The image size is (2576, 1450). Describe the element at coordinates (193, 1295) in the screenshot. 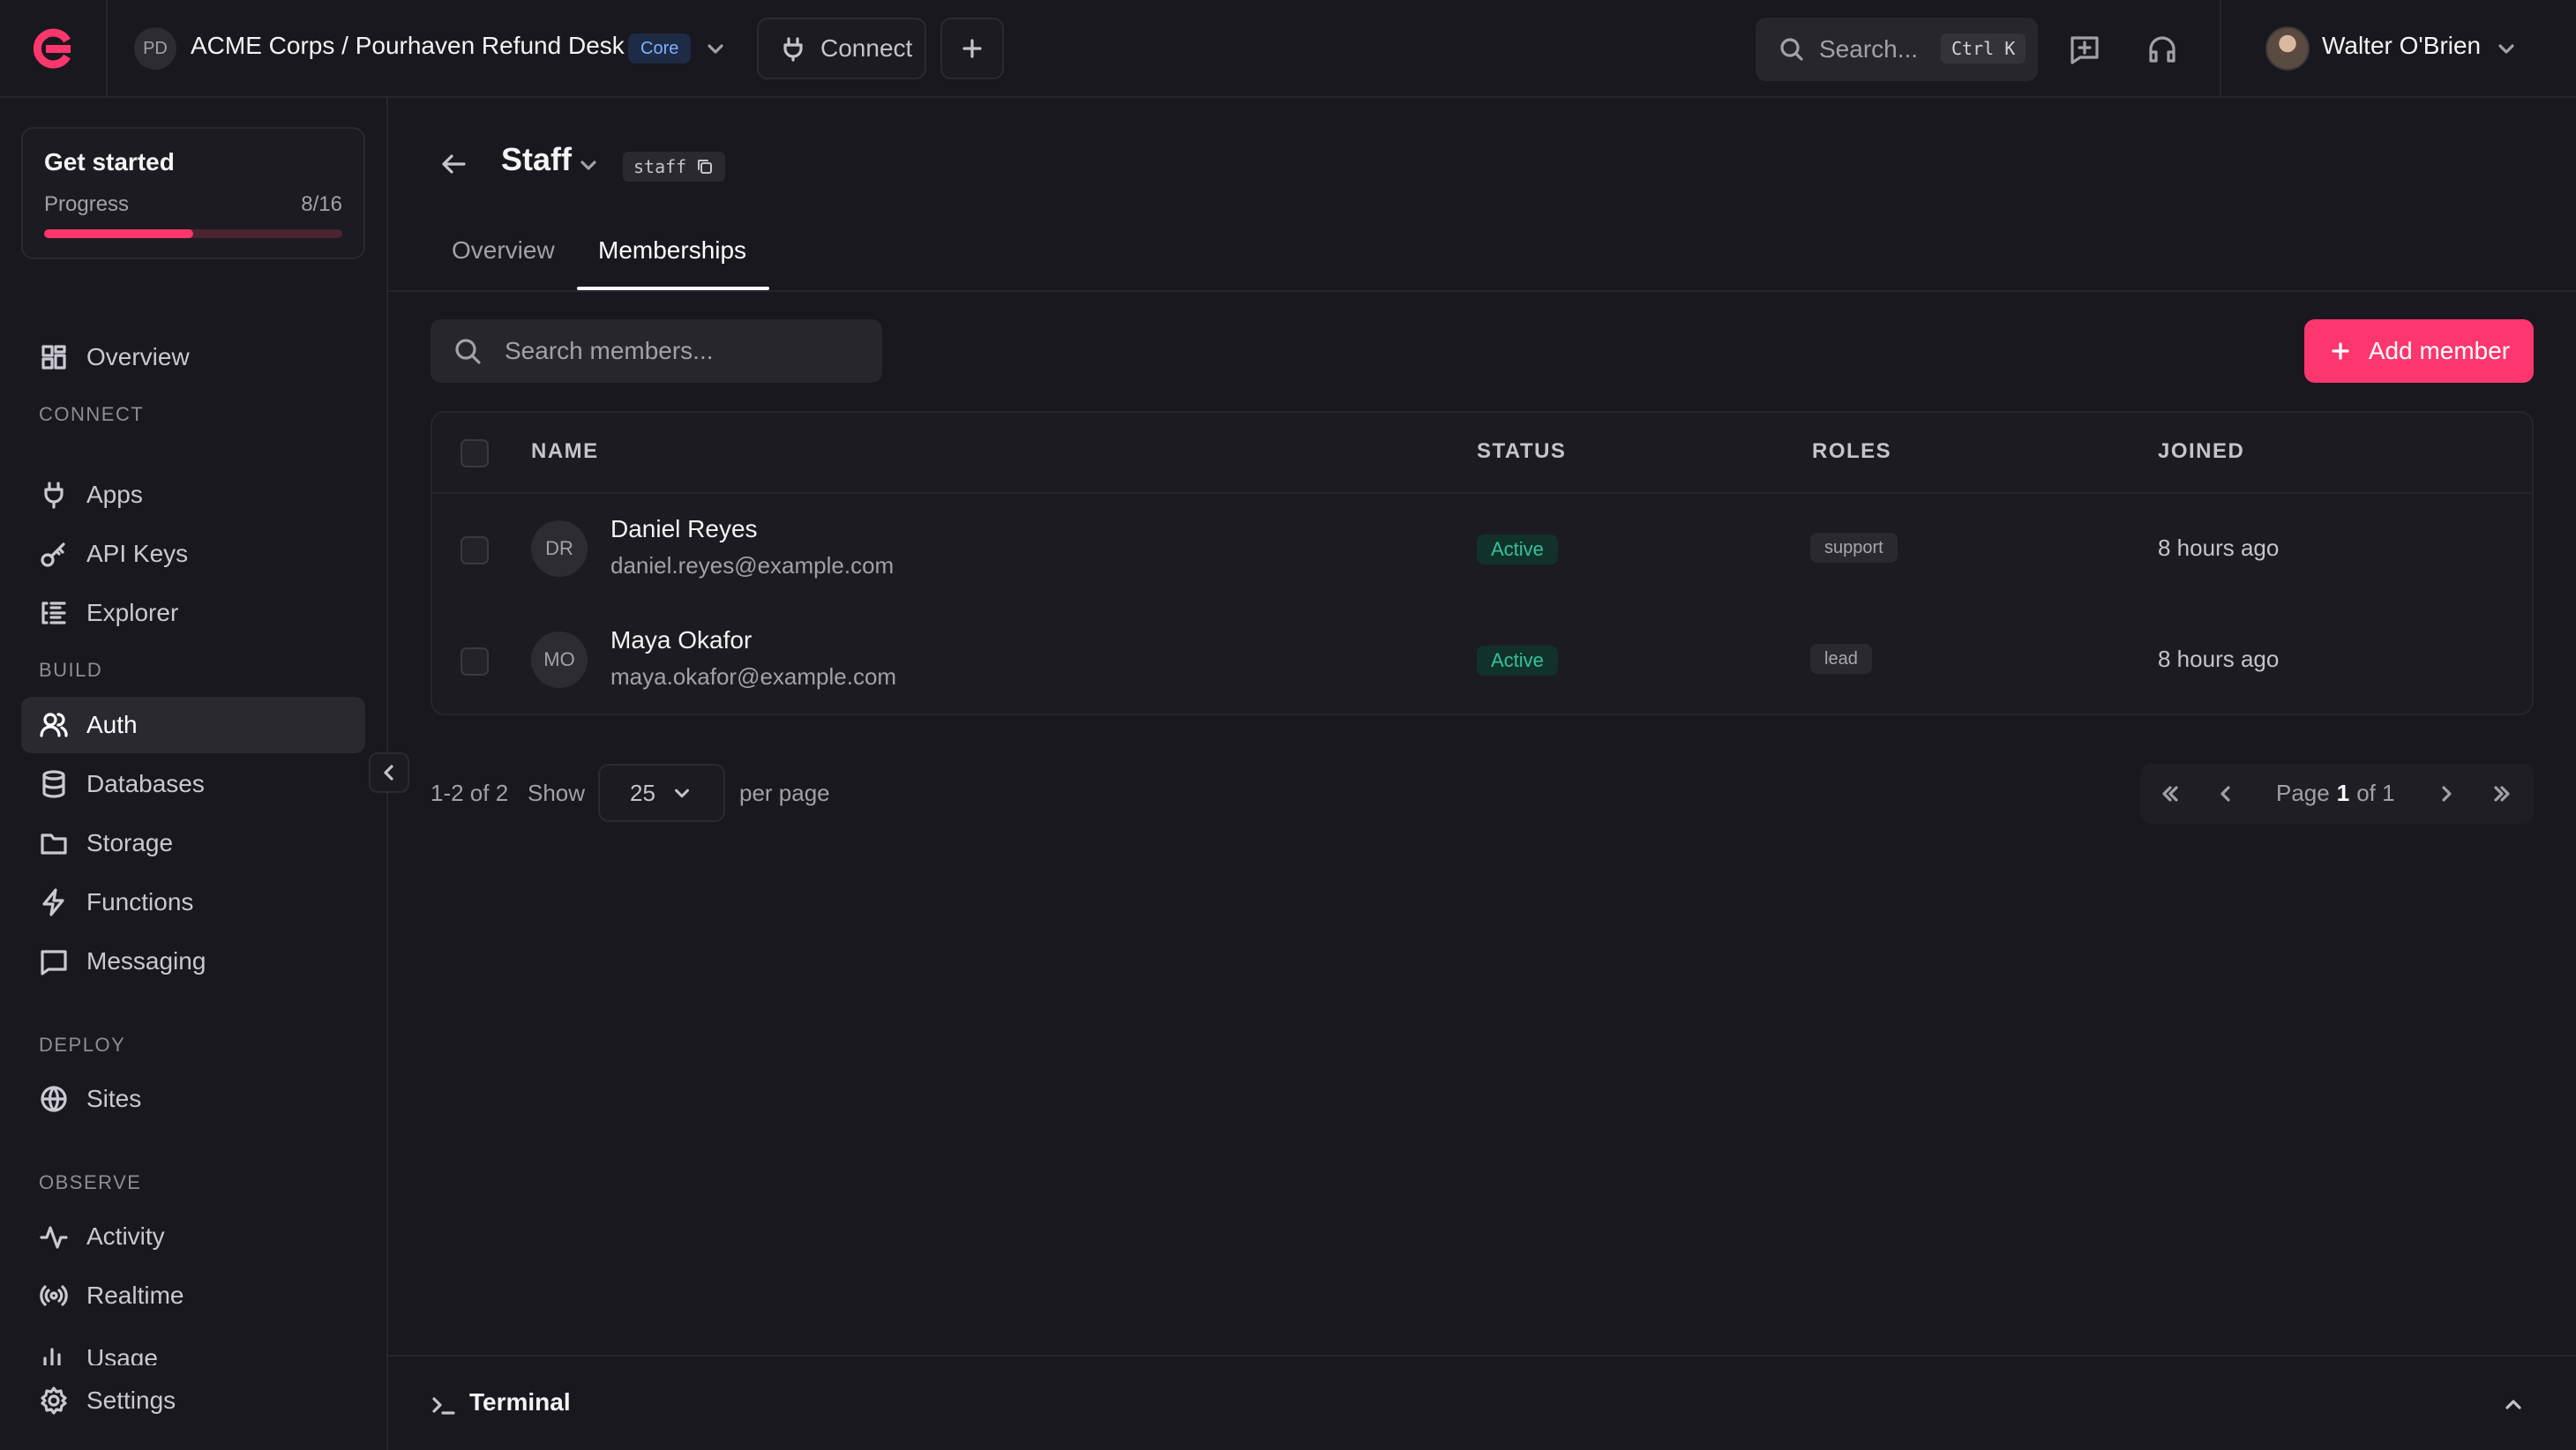

I see `sidebar-item-realtime: Realtime` at that location.